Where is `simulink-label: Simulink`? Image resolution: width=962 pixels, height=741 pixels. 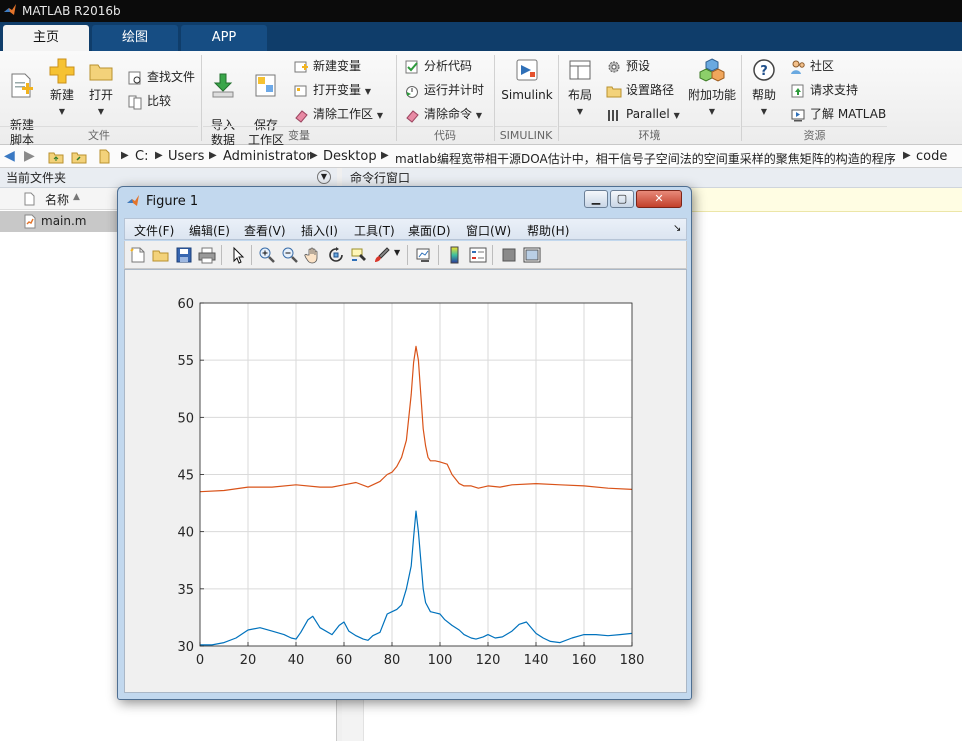 simulink-label: Simulink is located at coordinates (527, 95).